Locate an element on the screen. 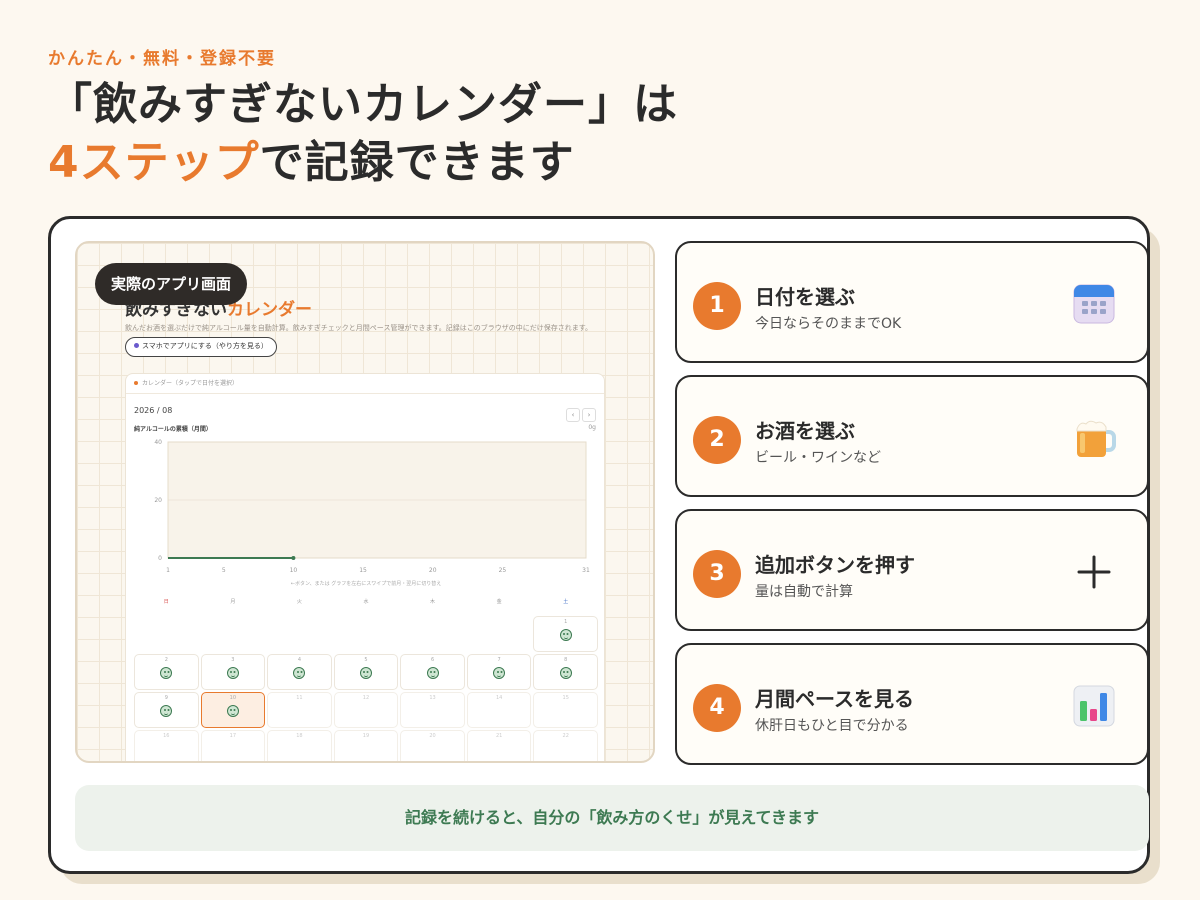 This screenshot has height=900, width=1200. x-tick-label: 25 is located at coordinates (503, 570).